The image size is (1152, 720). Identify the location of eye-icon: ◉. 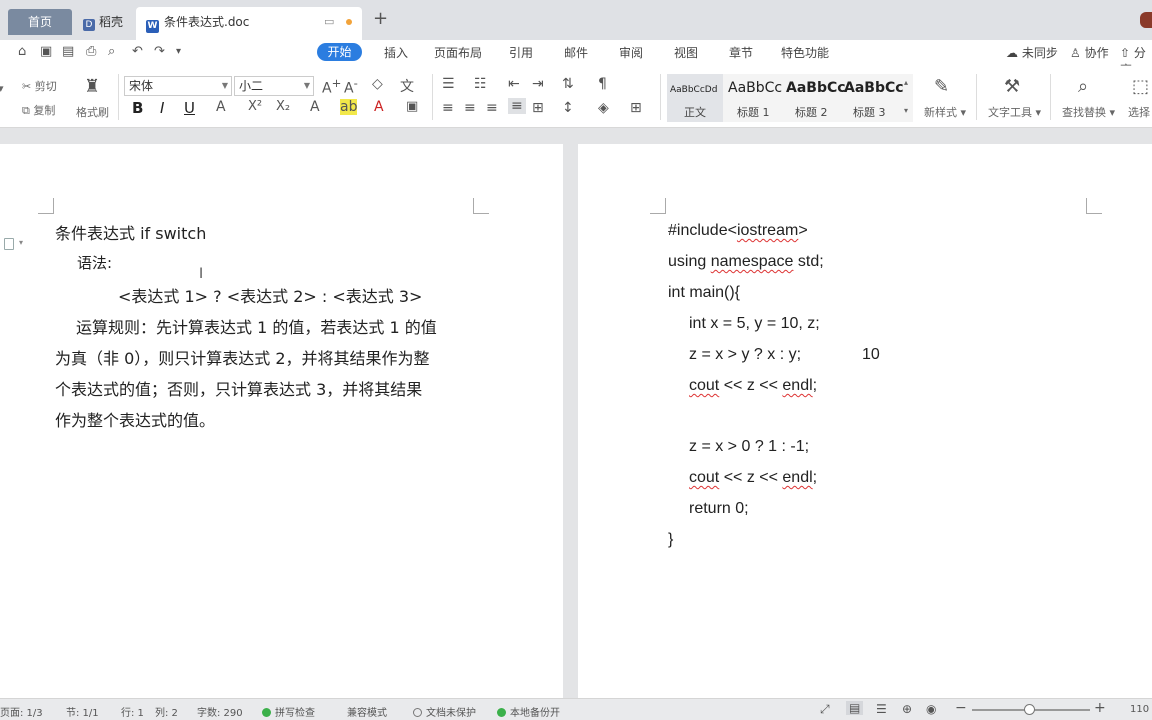
(931, 709).